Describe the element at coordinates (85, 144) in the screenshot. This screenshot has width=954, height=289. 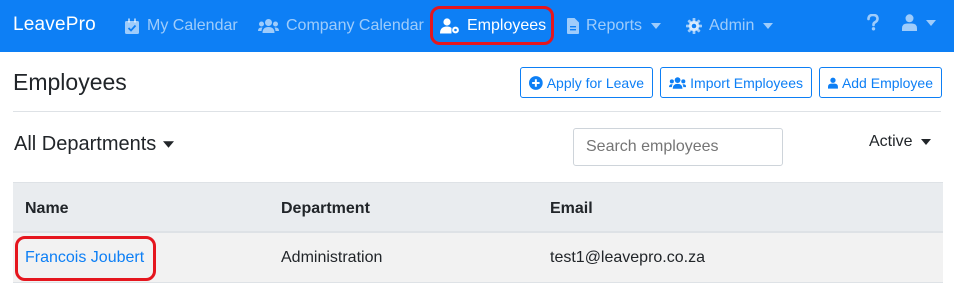
I see `department-filter-label: All Departments` at that location.